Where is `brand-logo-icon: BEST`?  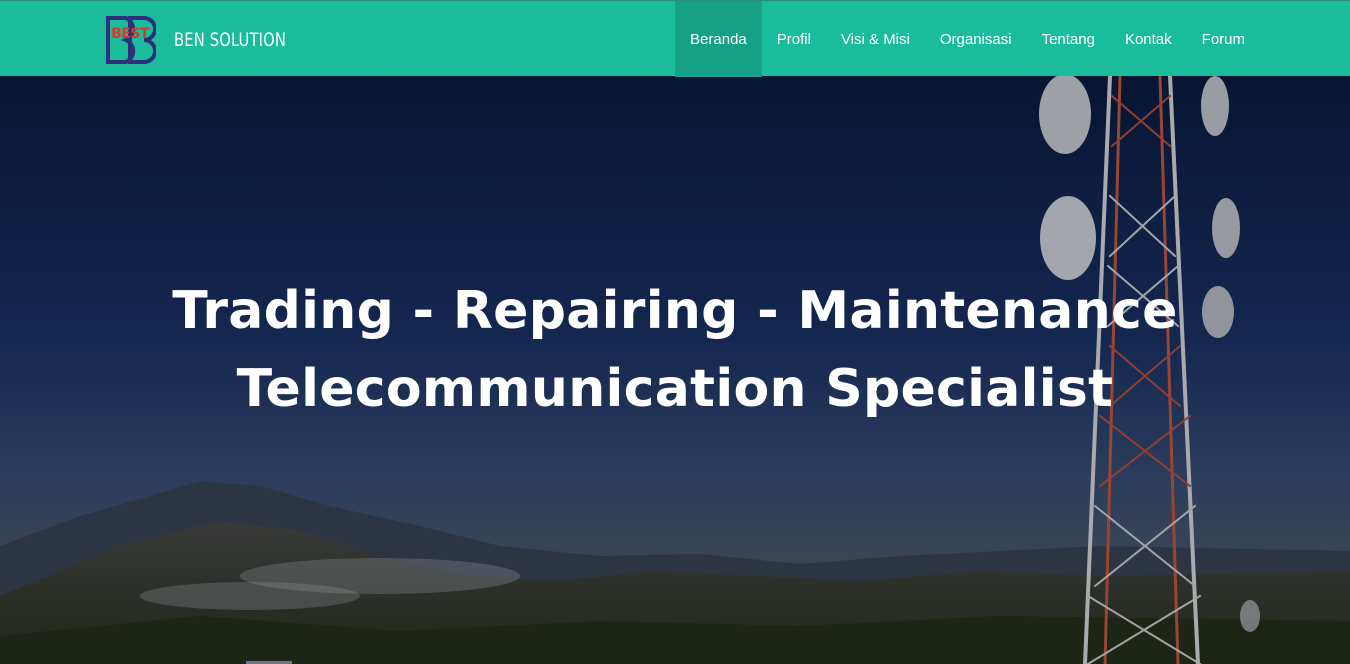 brand-logo-icon: BEST is located at coordinates (130, 40).